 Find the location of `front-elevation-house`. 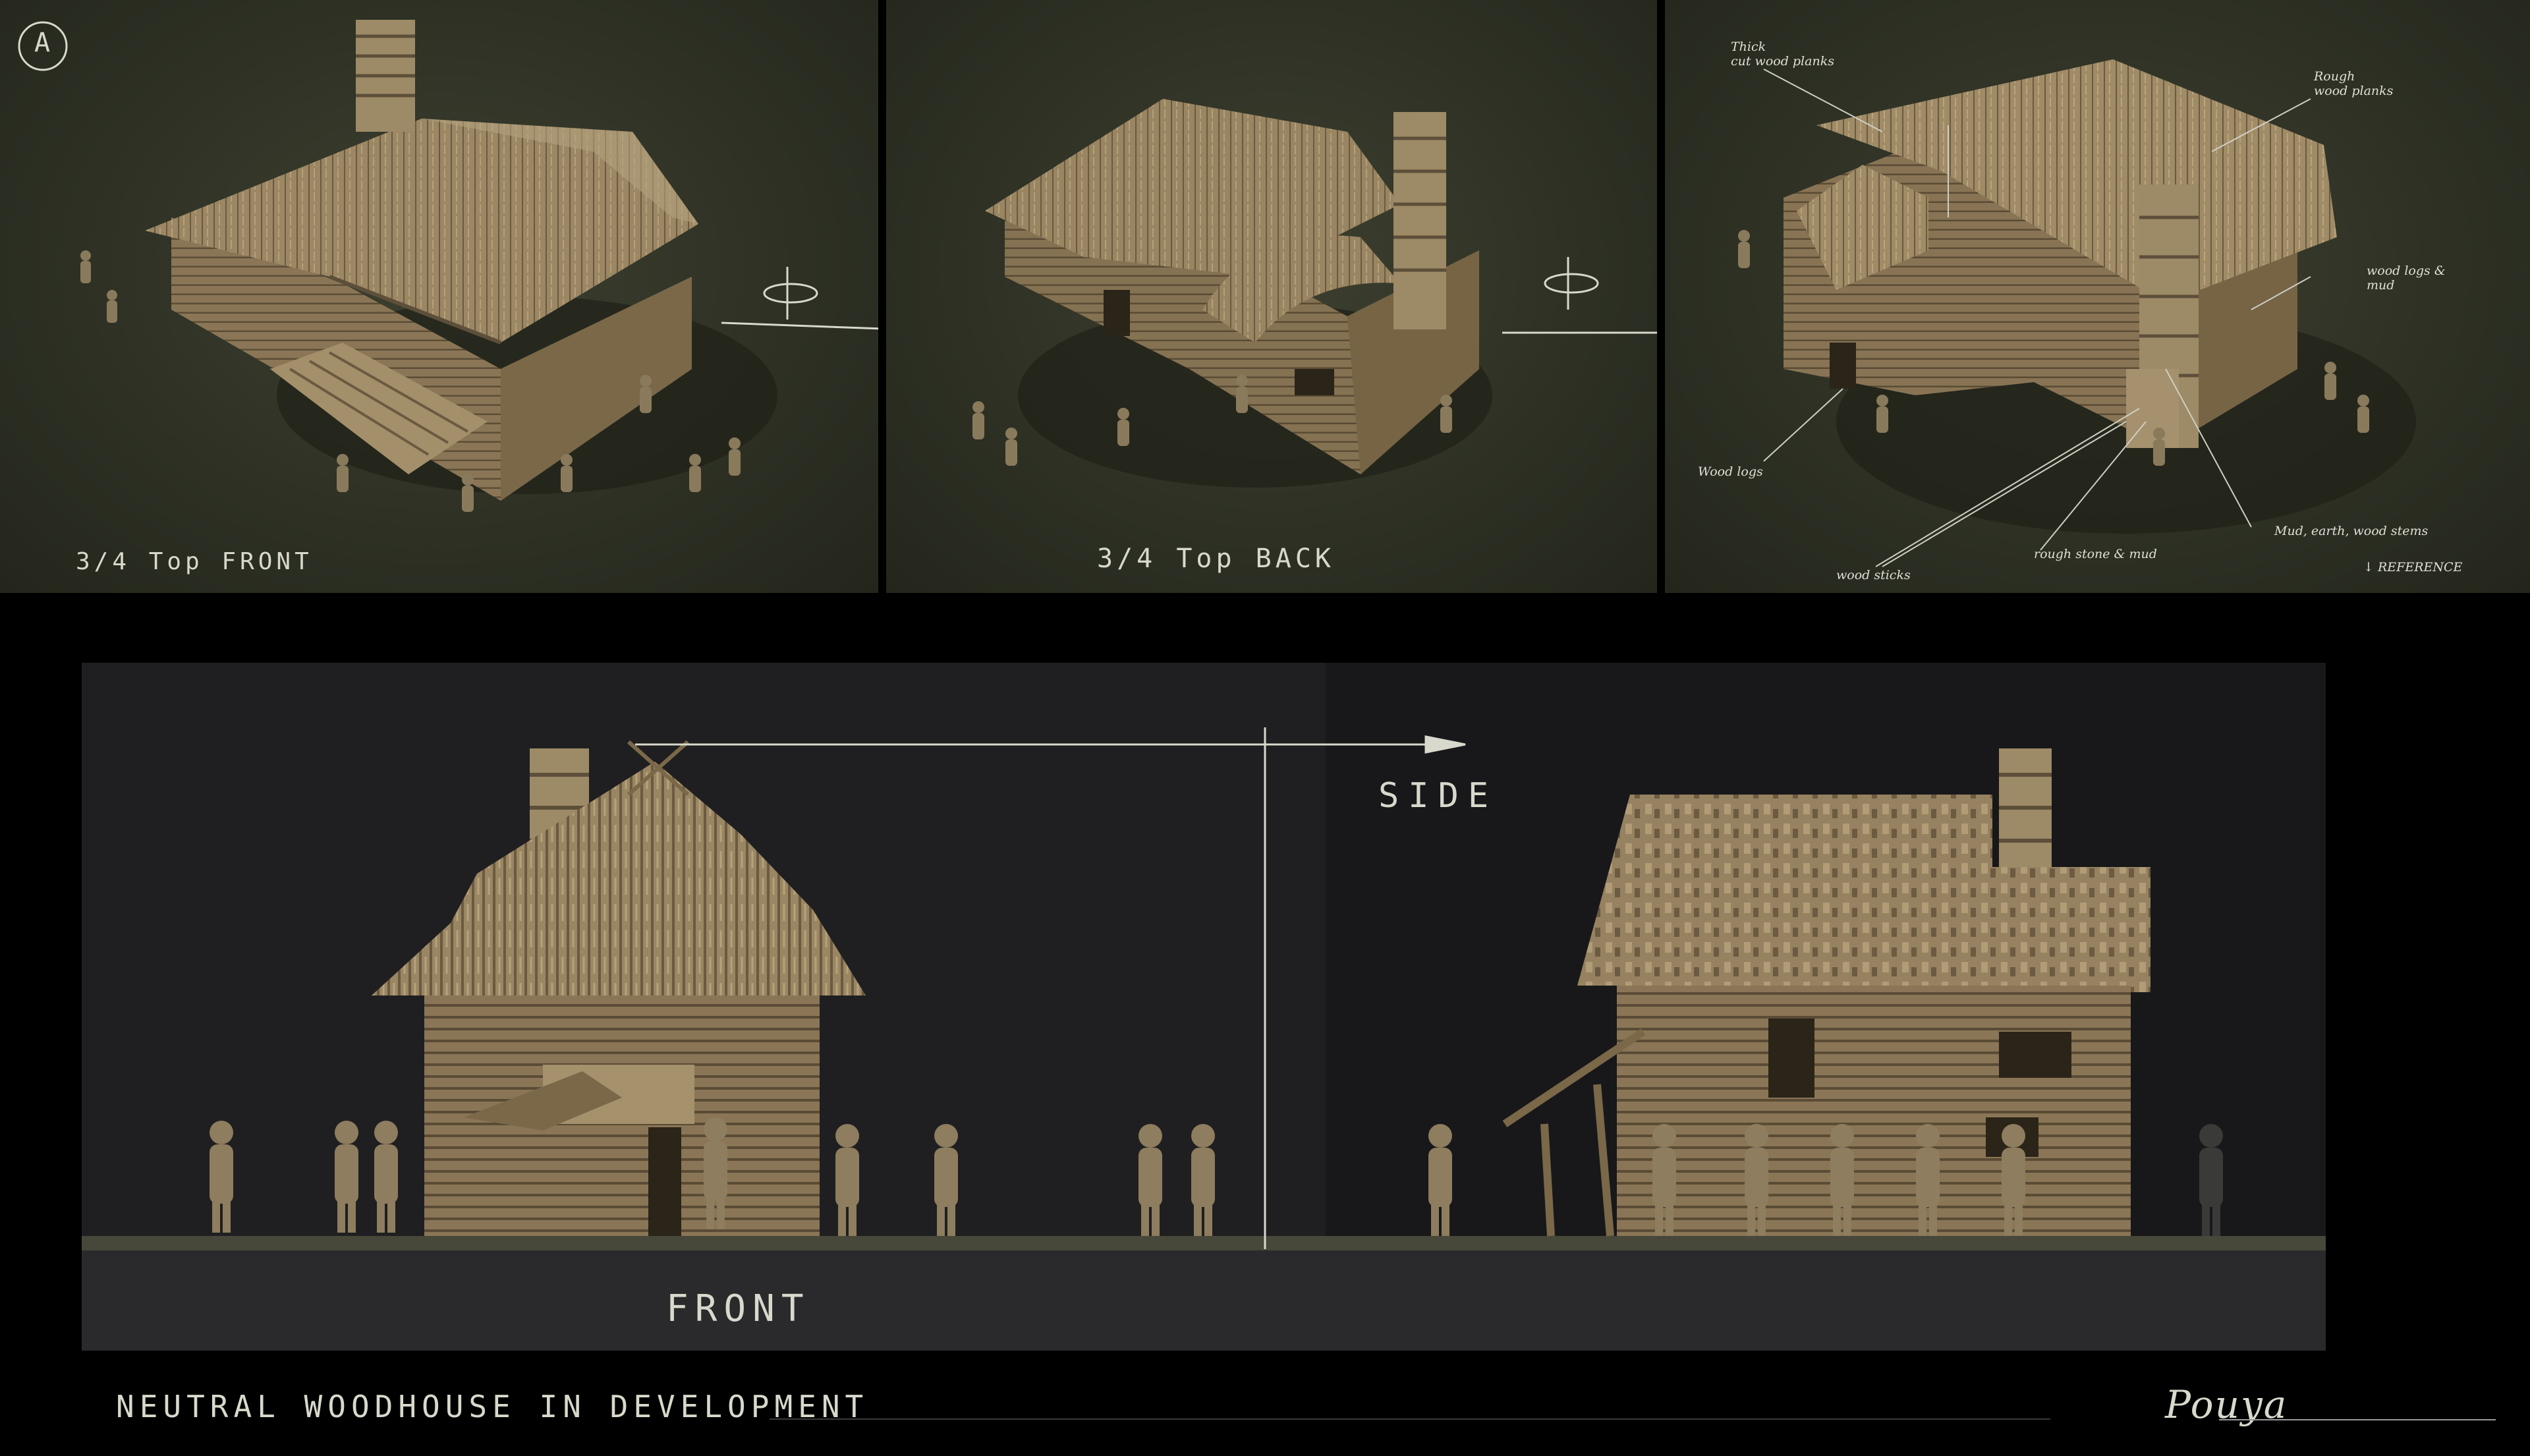

front-elevation-house is located at coordinates (619, 988).